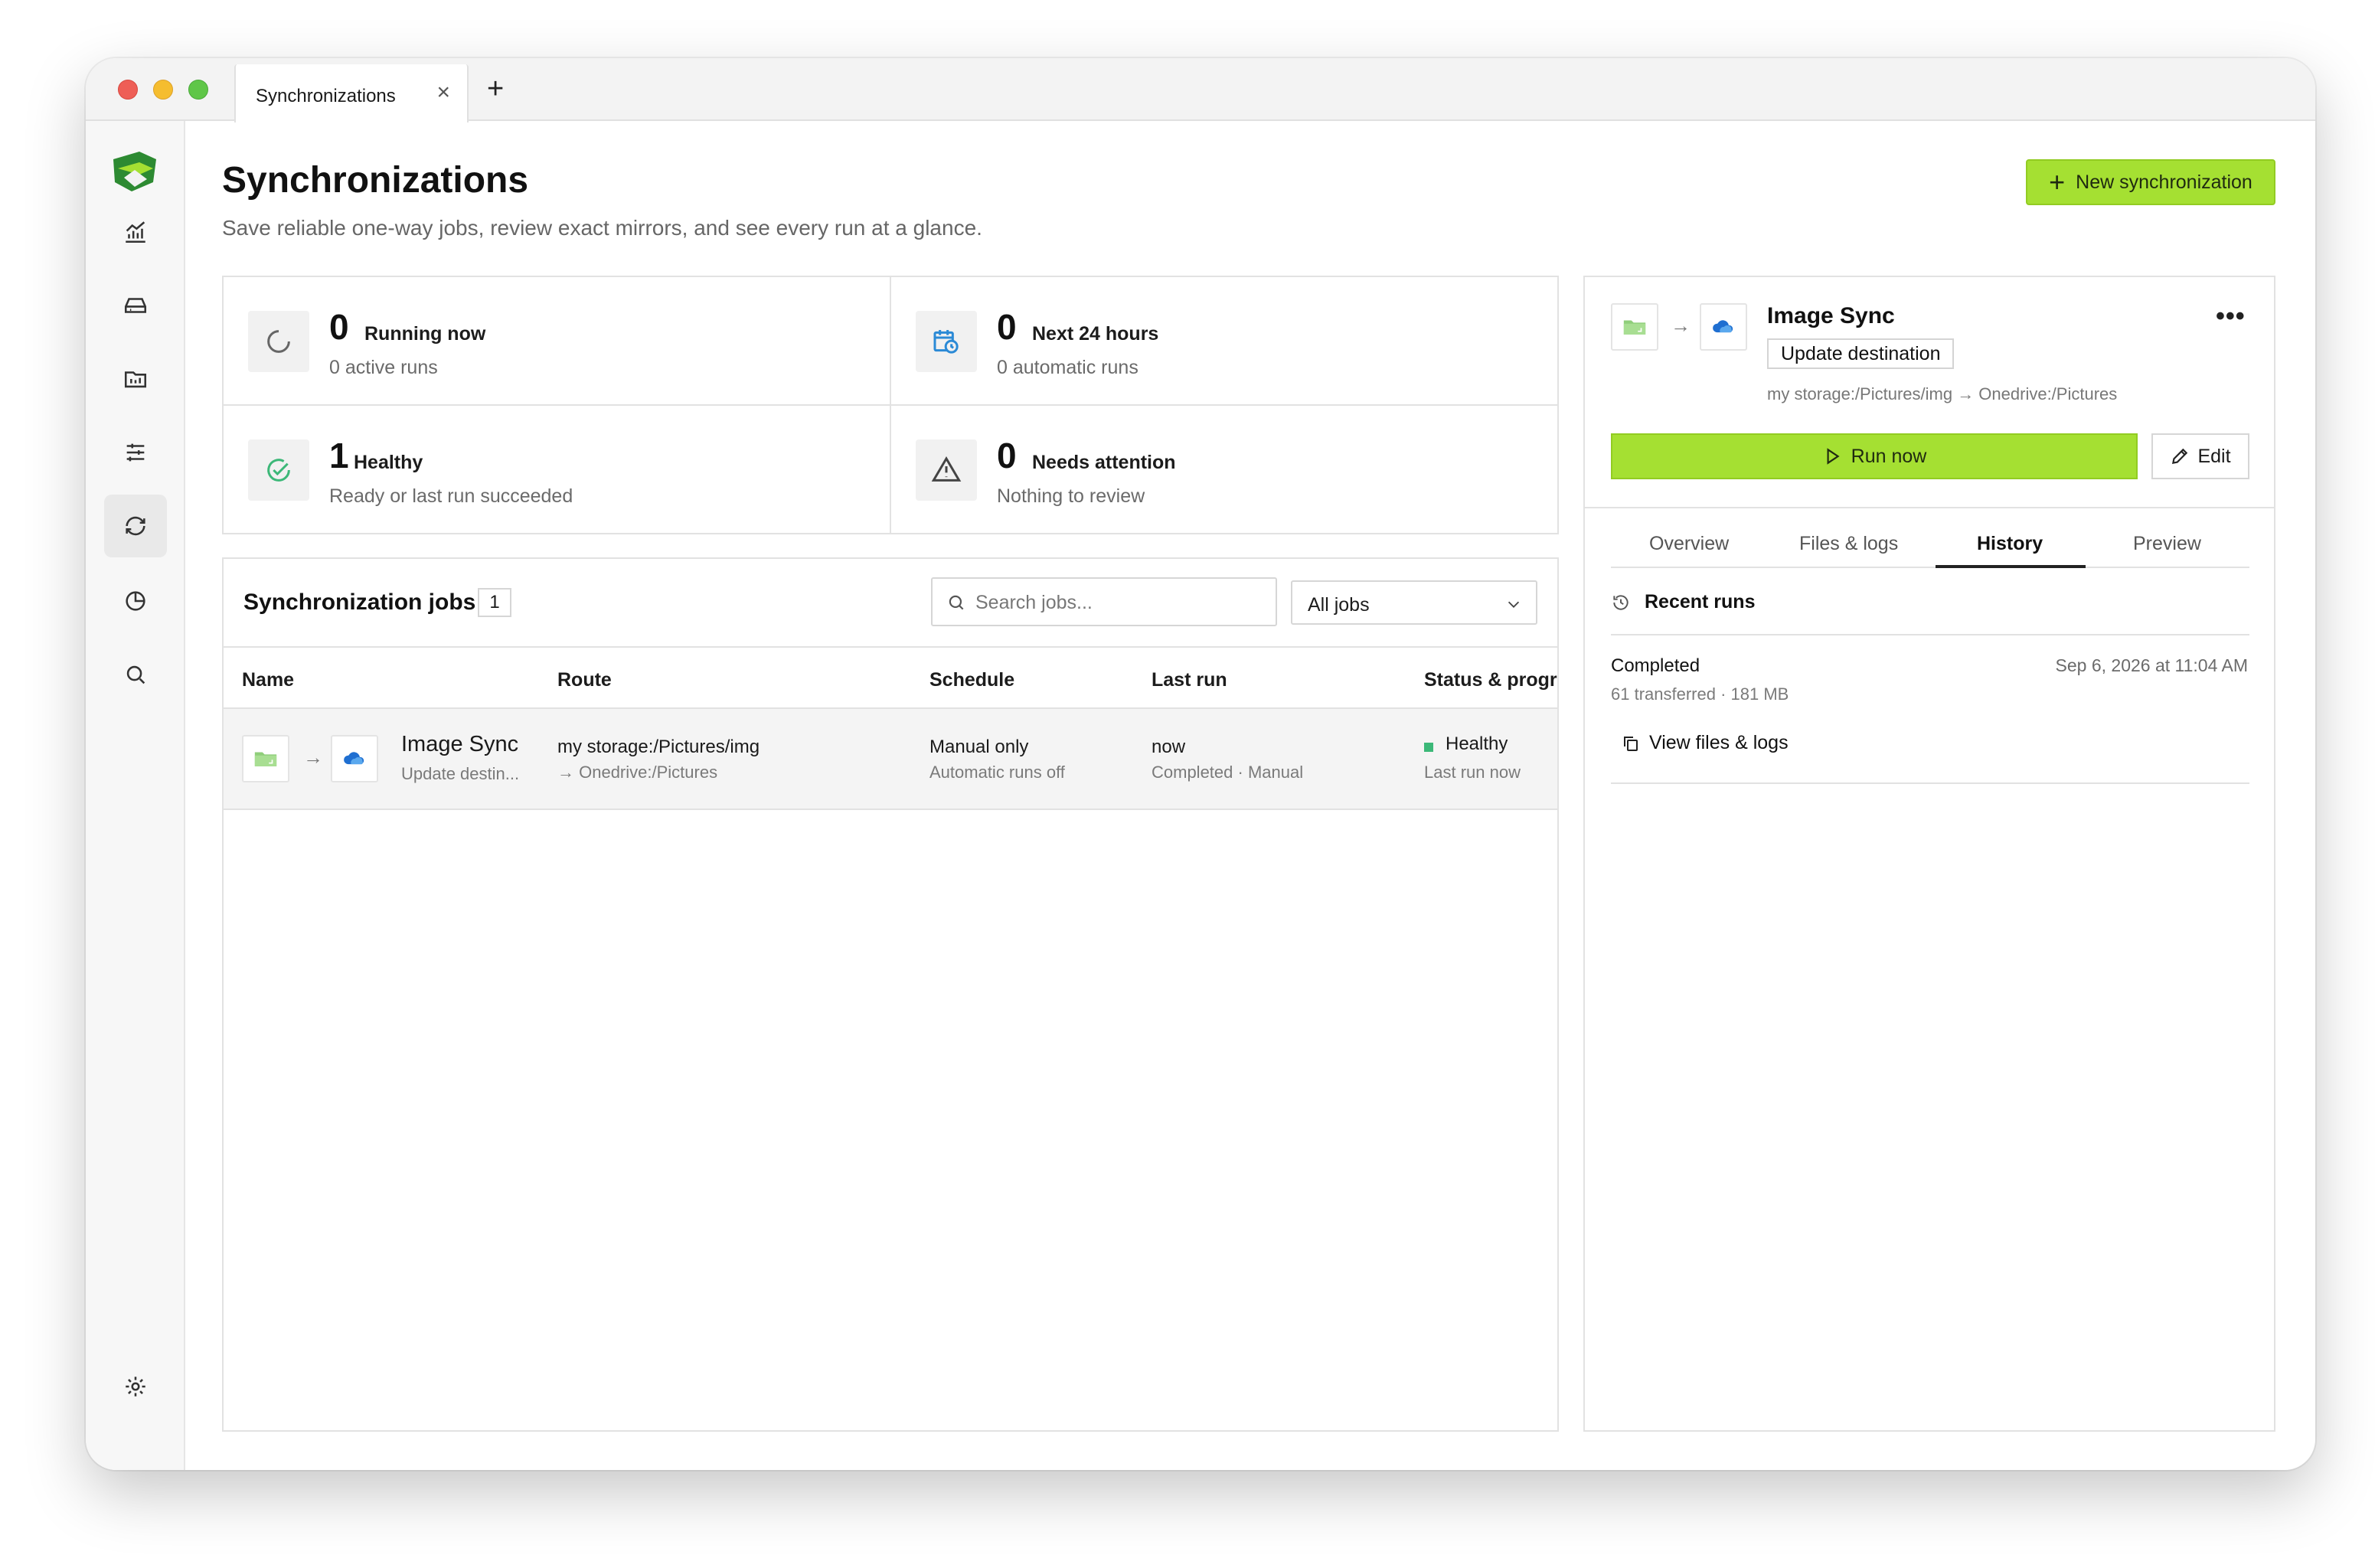 The width and height of the screenshot is (2375, 1568). What do you see at coordinates (946, 470) in the screenshot?
I see `warning-icon` at bounding box center [946, 470].